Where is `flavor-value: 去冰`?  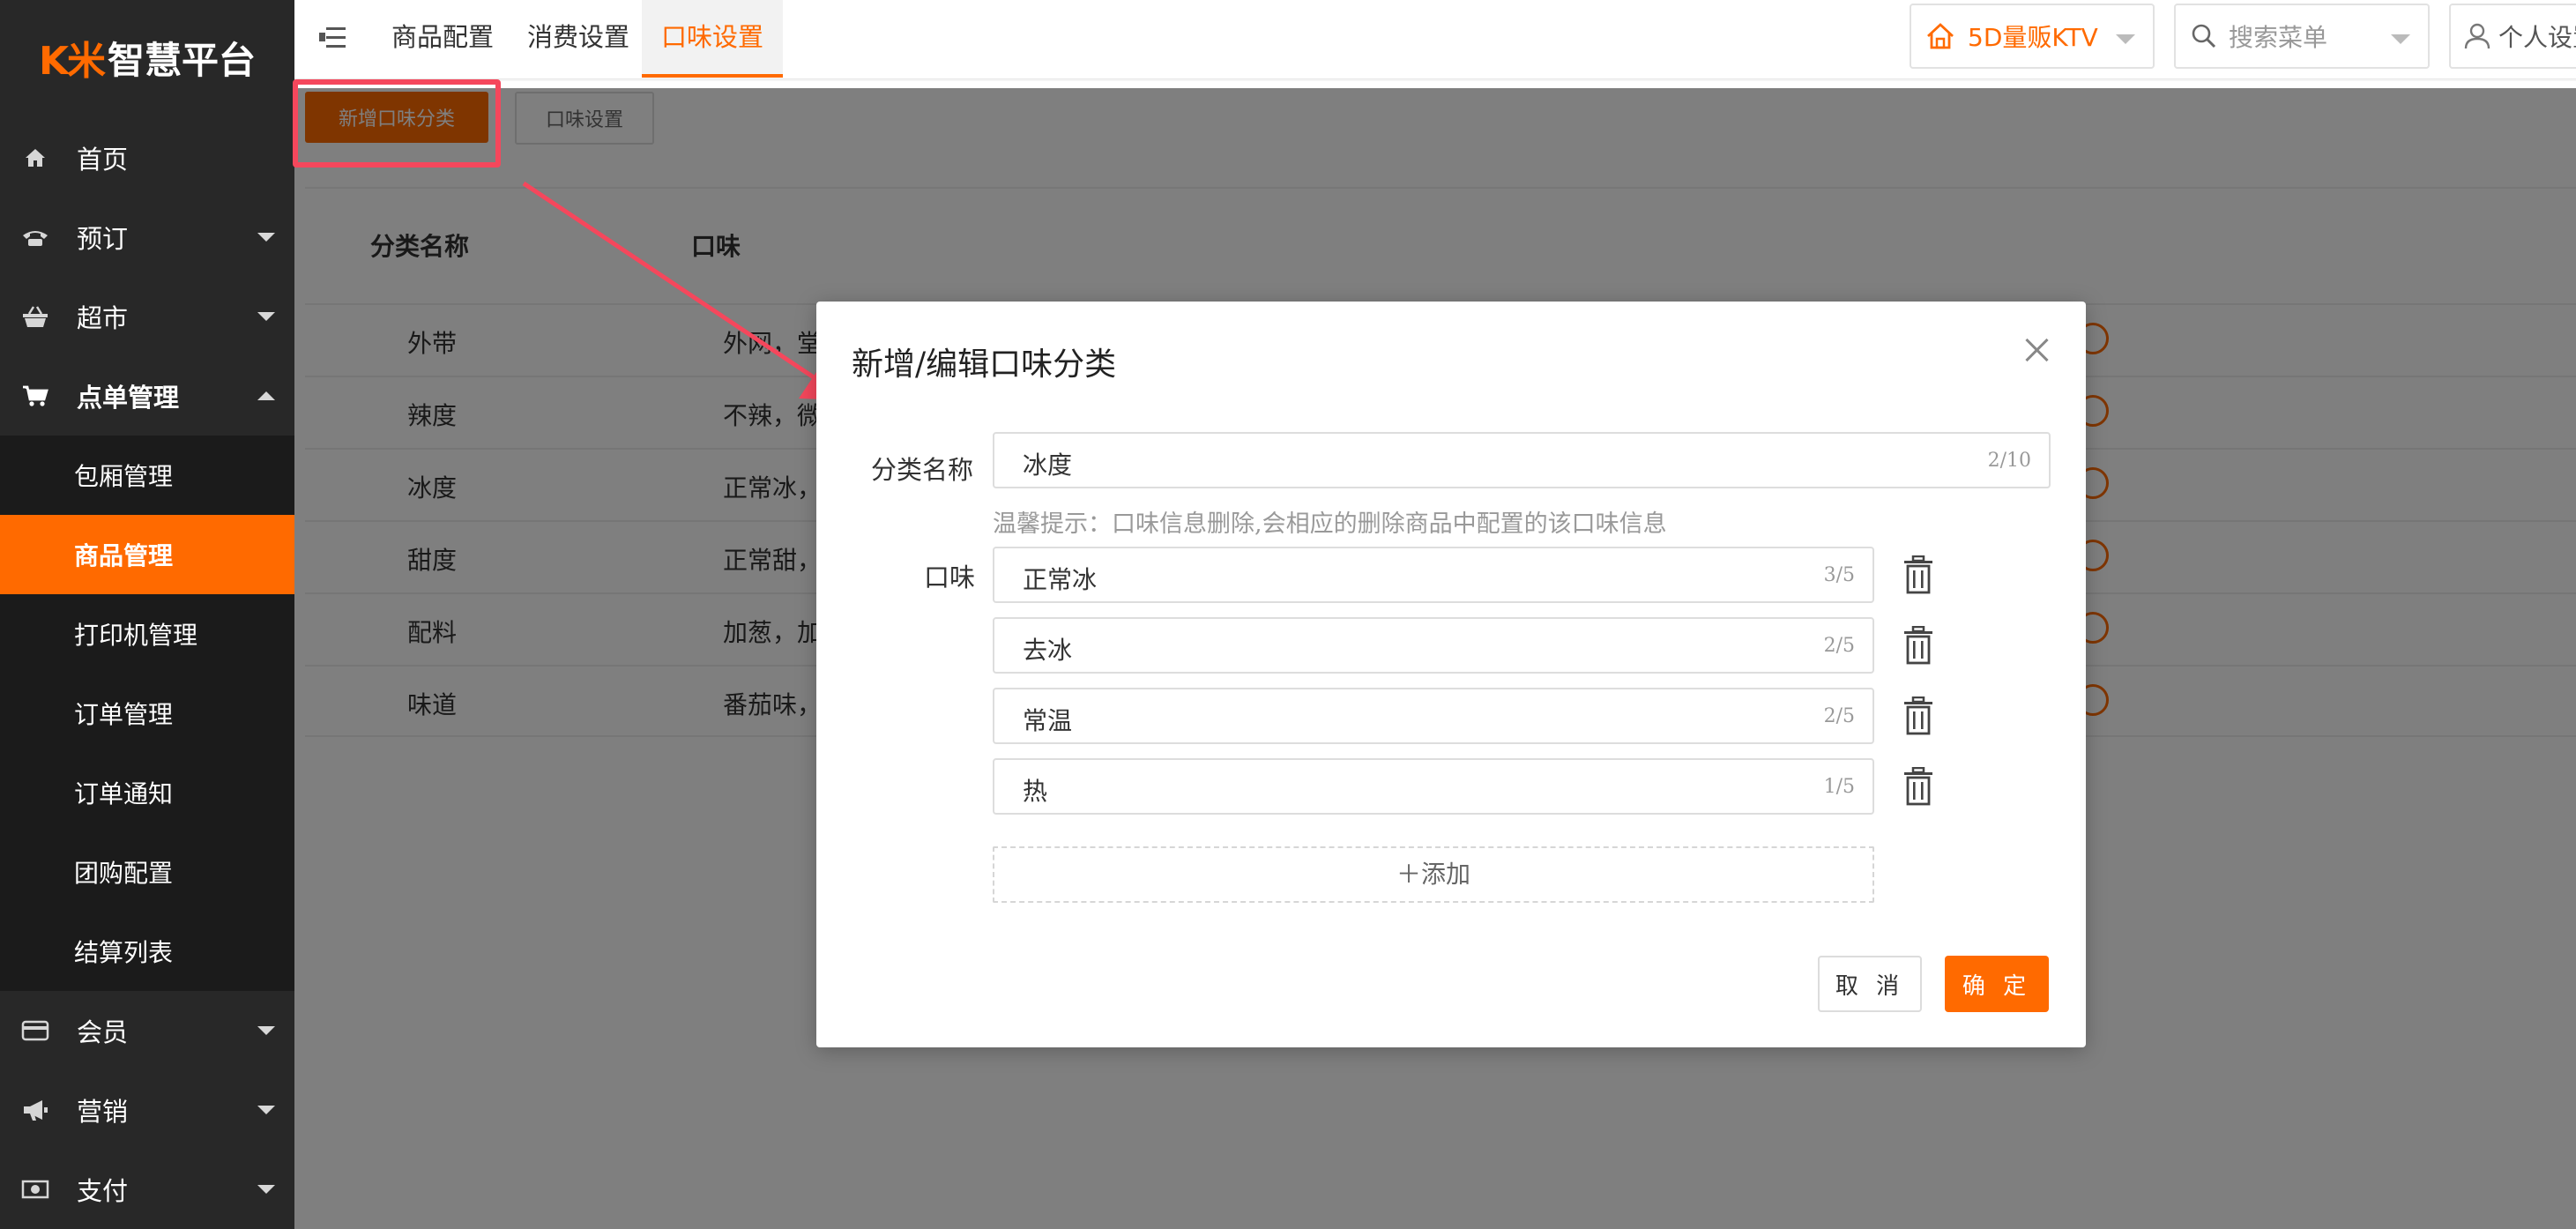
flavor-value: 去冰 is located at coordinates (1048, 650).